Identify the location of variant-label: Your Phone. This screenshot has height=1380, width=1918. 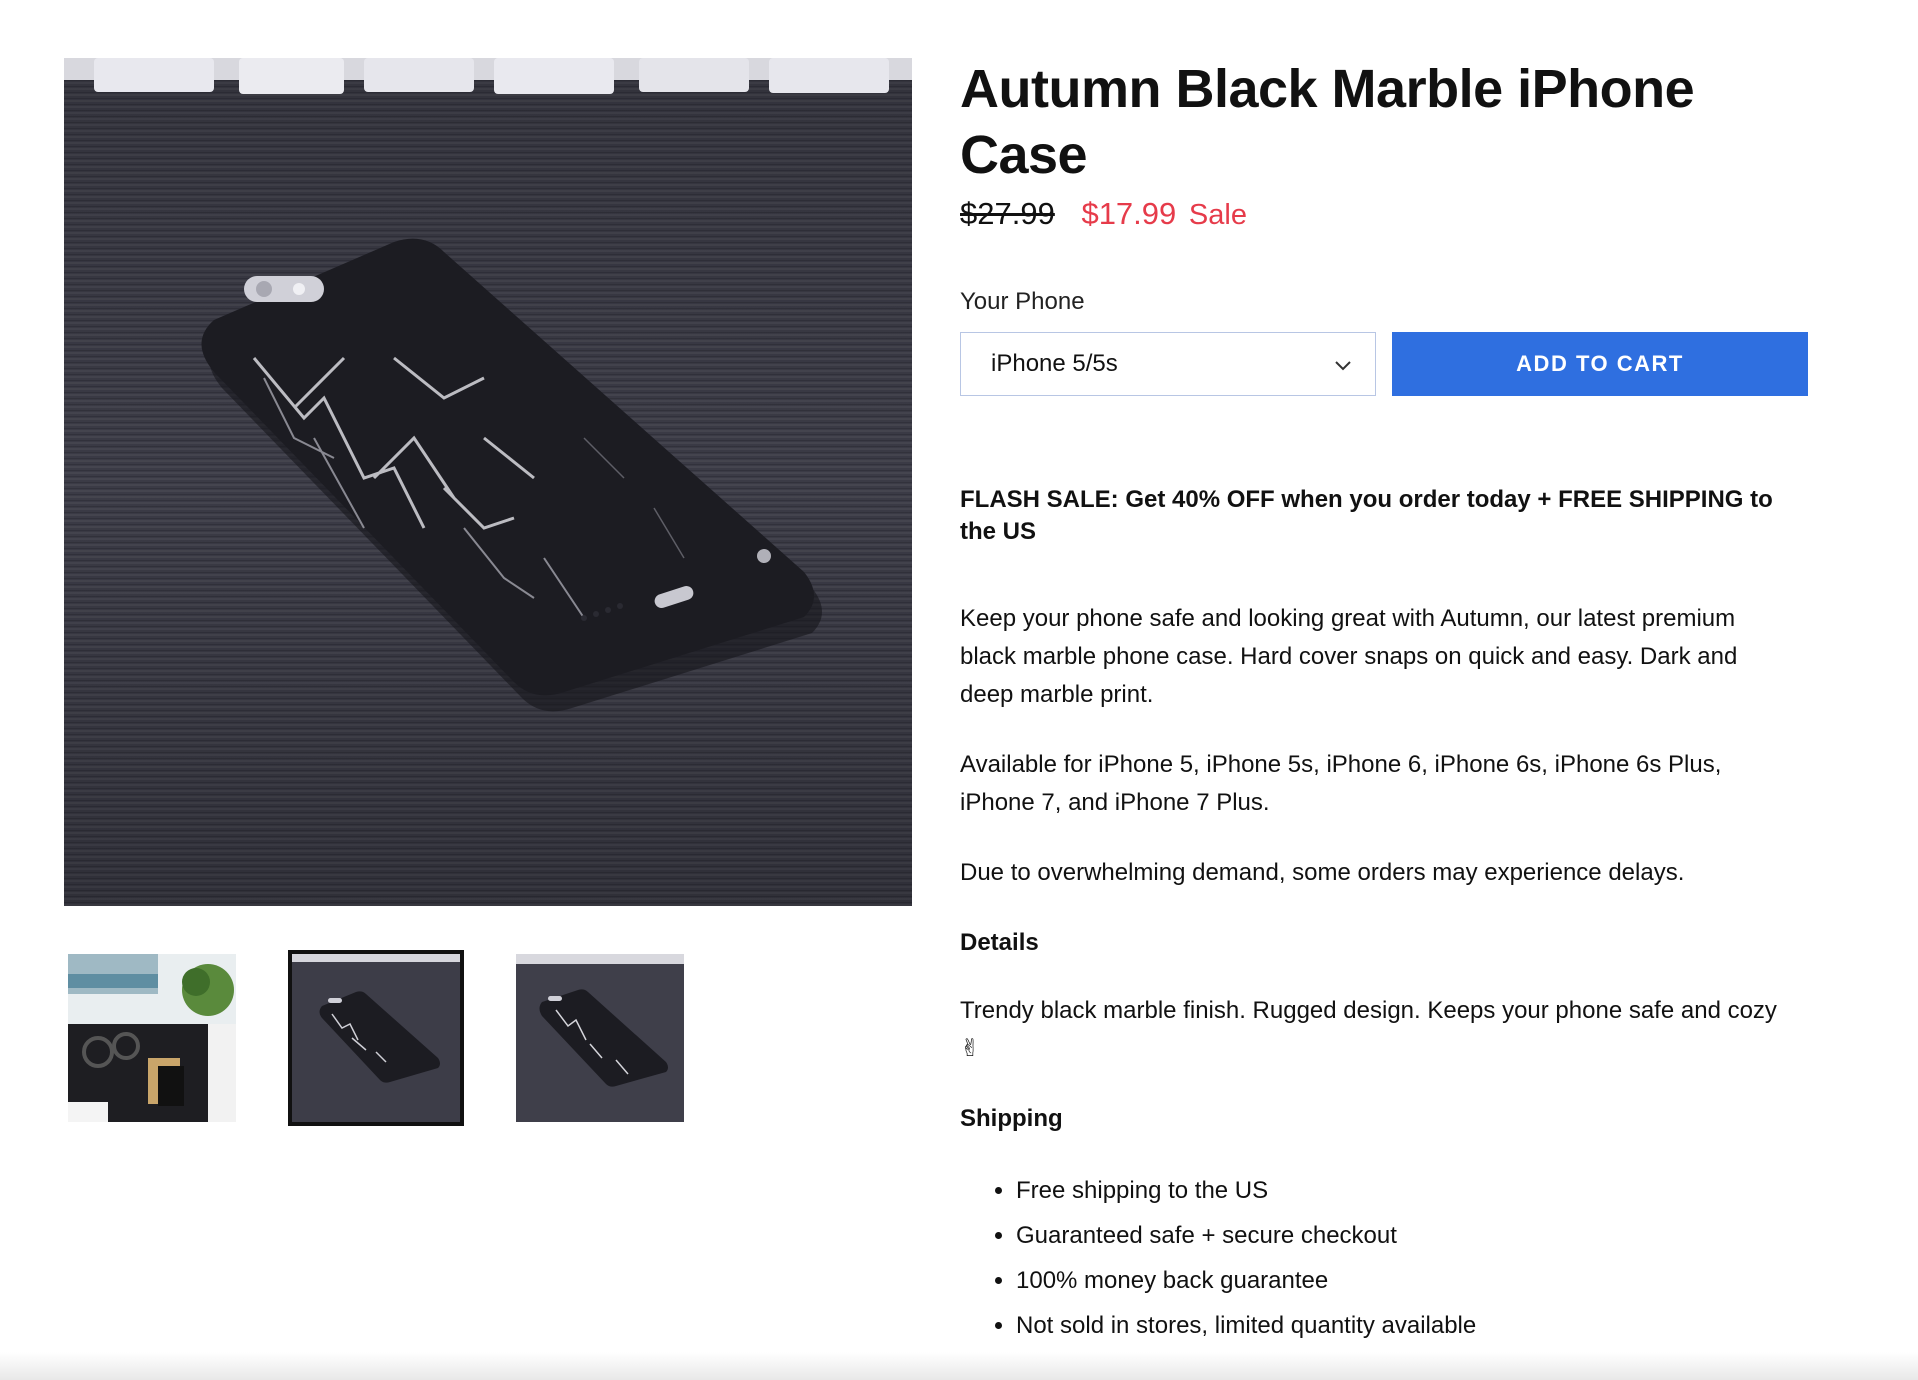
(1022, 301).